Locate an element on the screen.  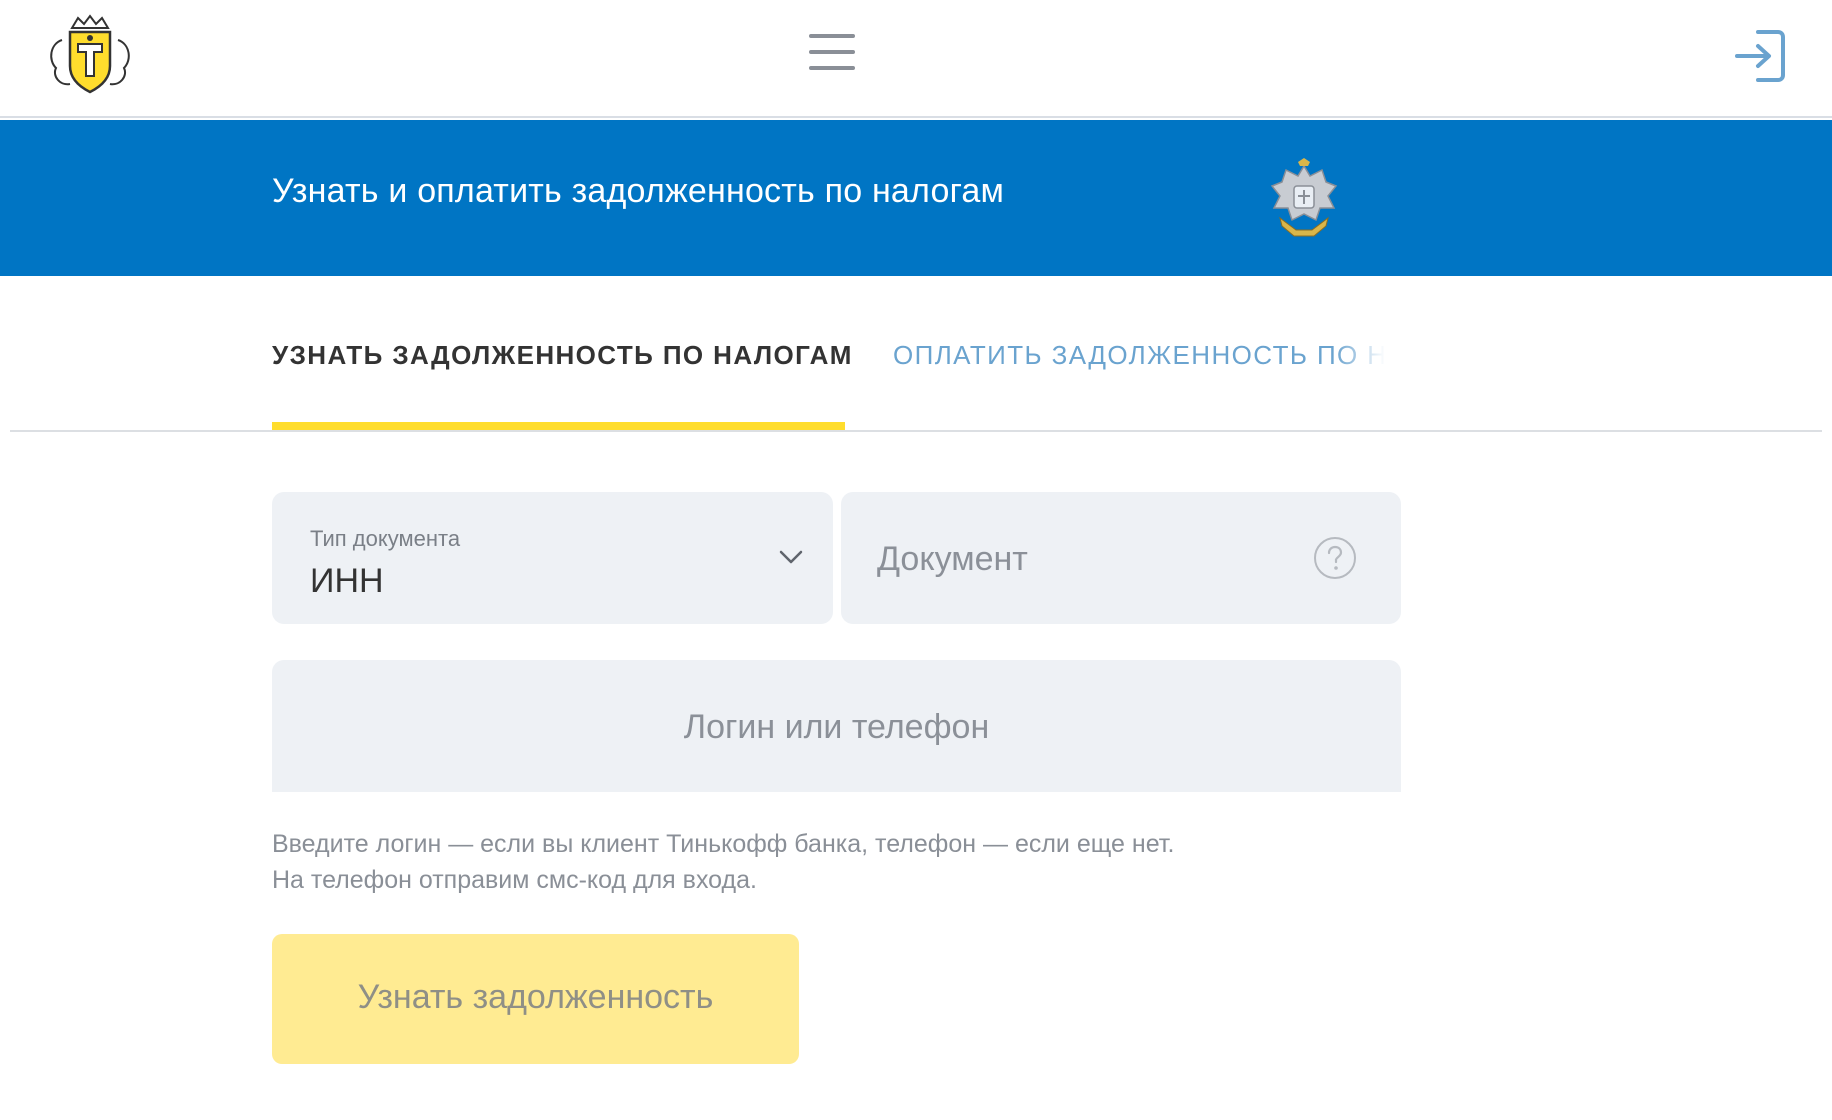
active-tab-indicator is located at coordinates (558, 426).